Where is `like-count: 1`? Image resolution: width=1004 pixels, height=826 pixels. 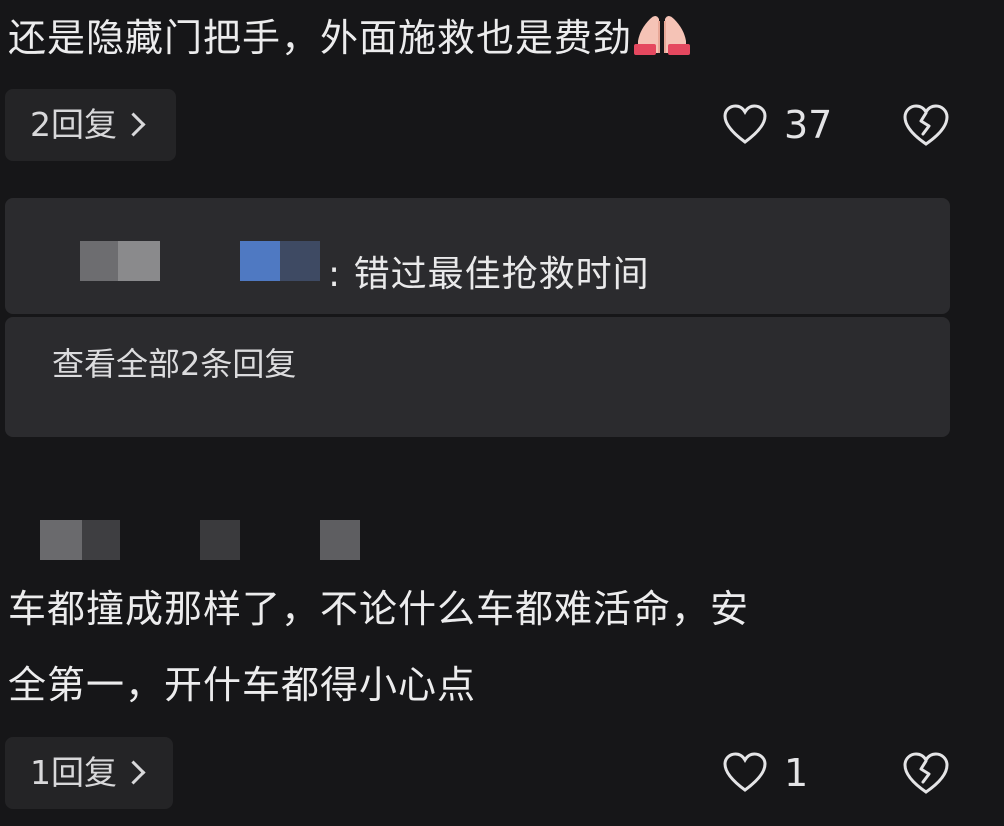 like-count: 1 is located at coordinates (796, 773).